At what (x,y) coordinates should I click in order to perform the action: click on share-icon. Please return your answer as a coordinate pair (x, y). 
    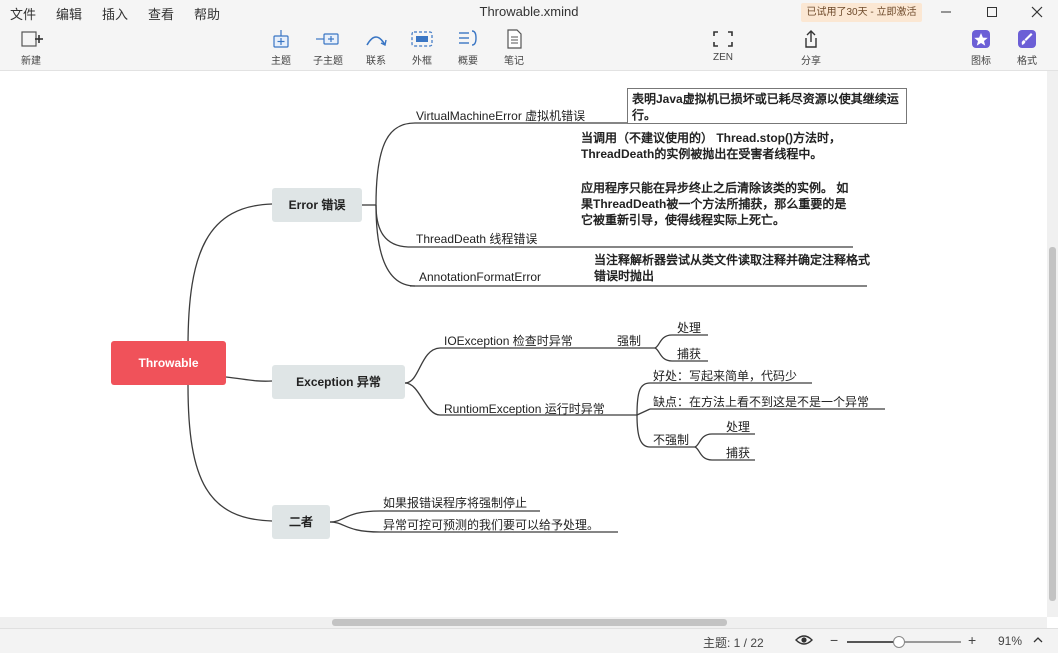
    Looking at the image, I should click on (811, 39).